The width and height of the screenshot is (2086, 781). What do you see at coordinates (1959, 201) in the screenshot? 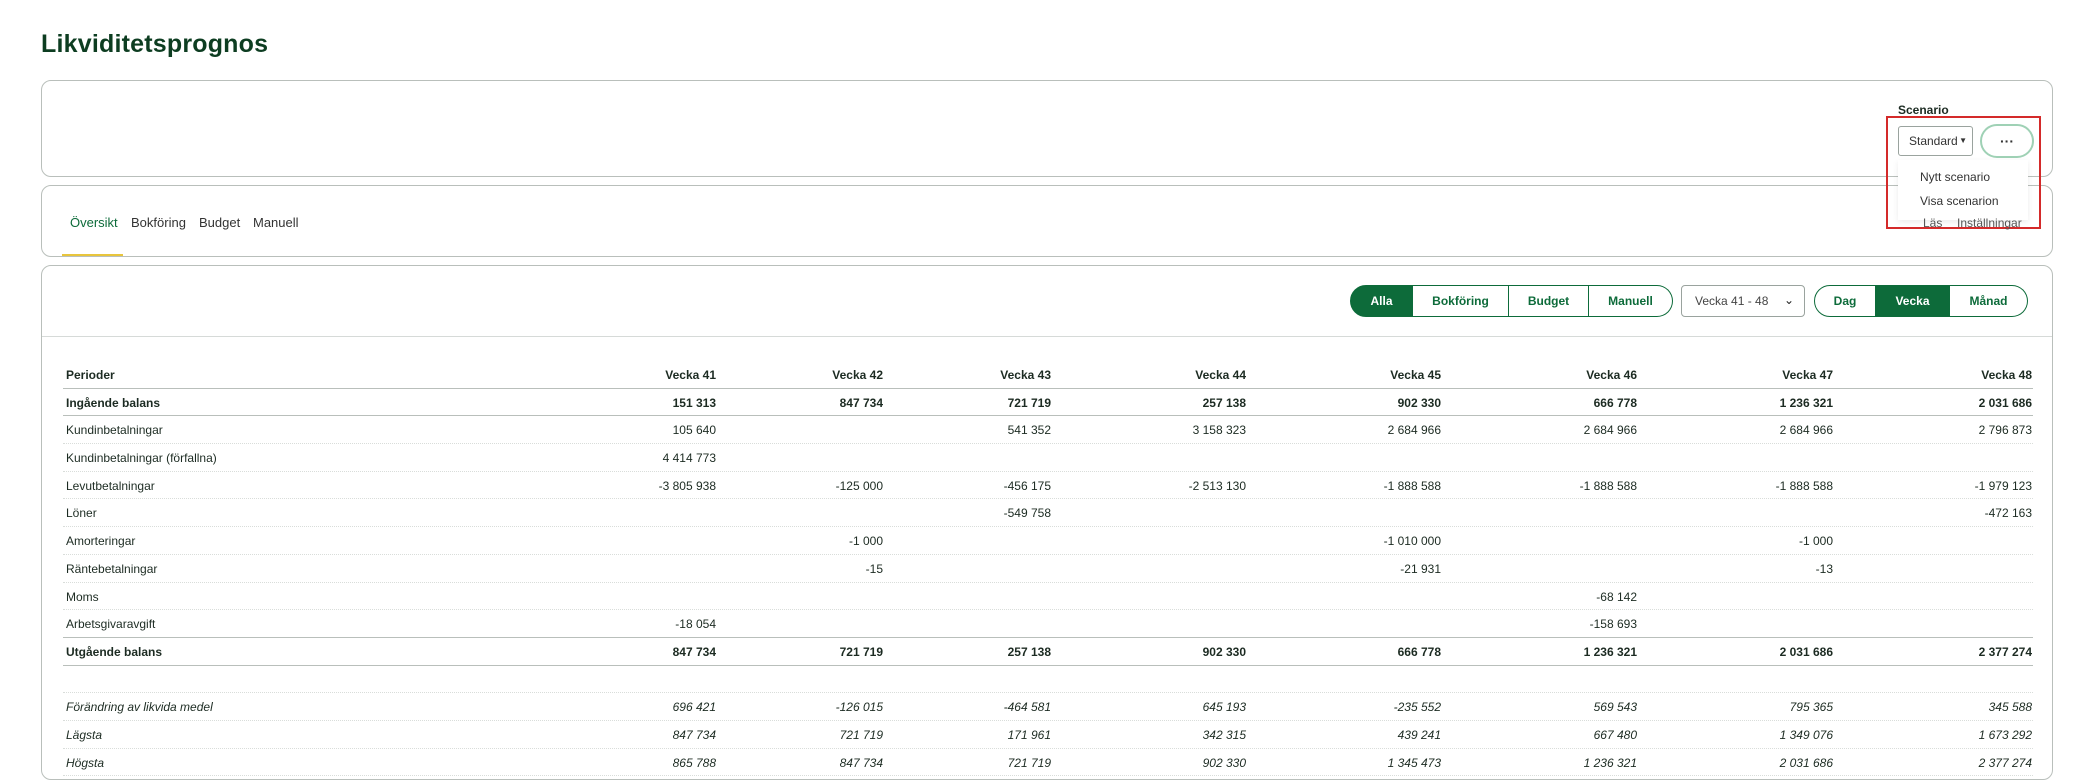
I see `menu-item-show-scenarios: Visa scenarion` at bounding box center [1959, 201].